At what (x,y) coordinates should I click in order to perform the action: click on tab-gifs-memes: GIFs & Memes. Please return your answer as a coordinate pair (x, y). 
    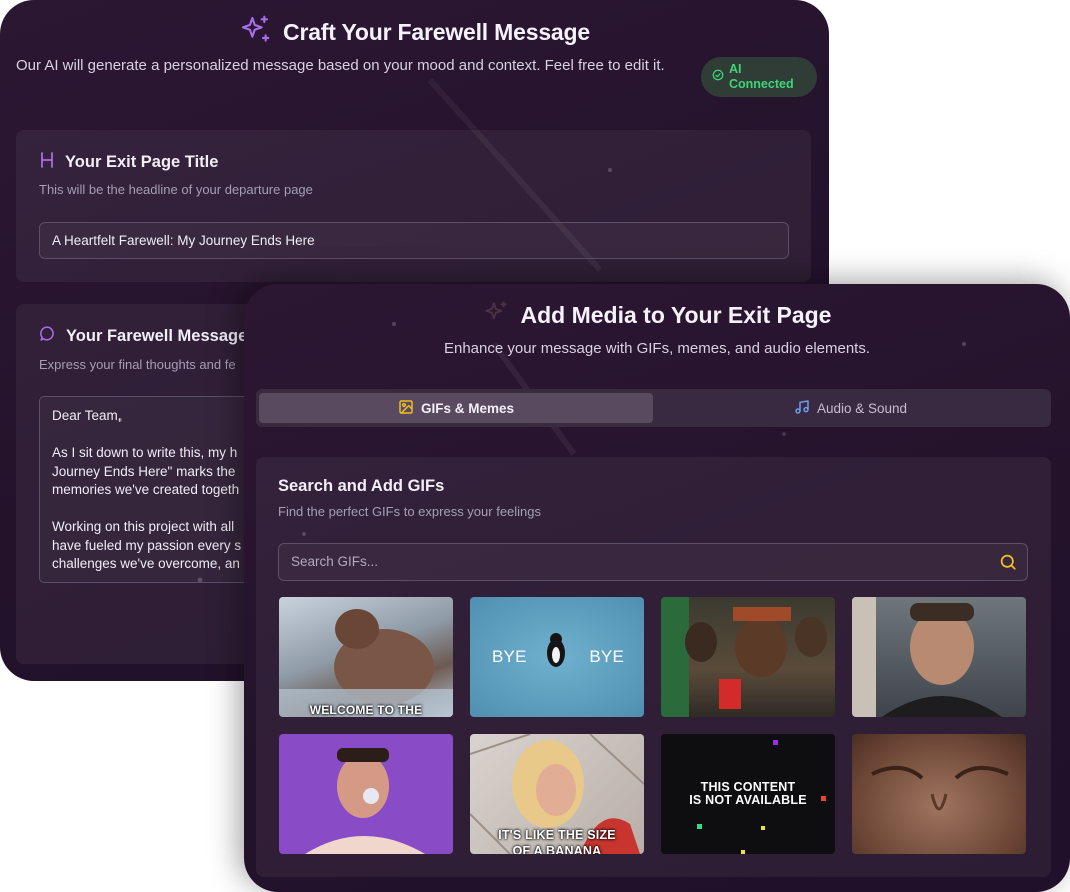
    Looking at the image, I should click on (456, 408).